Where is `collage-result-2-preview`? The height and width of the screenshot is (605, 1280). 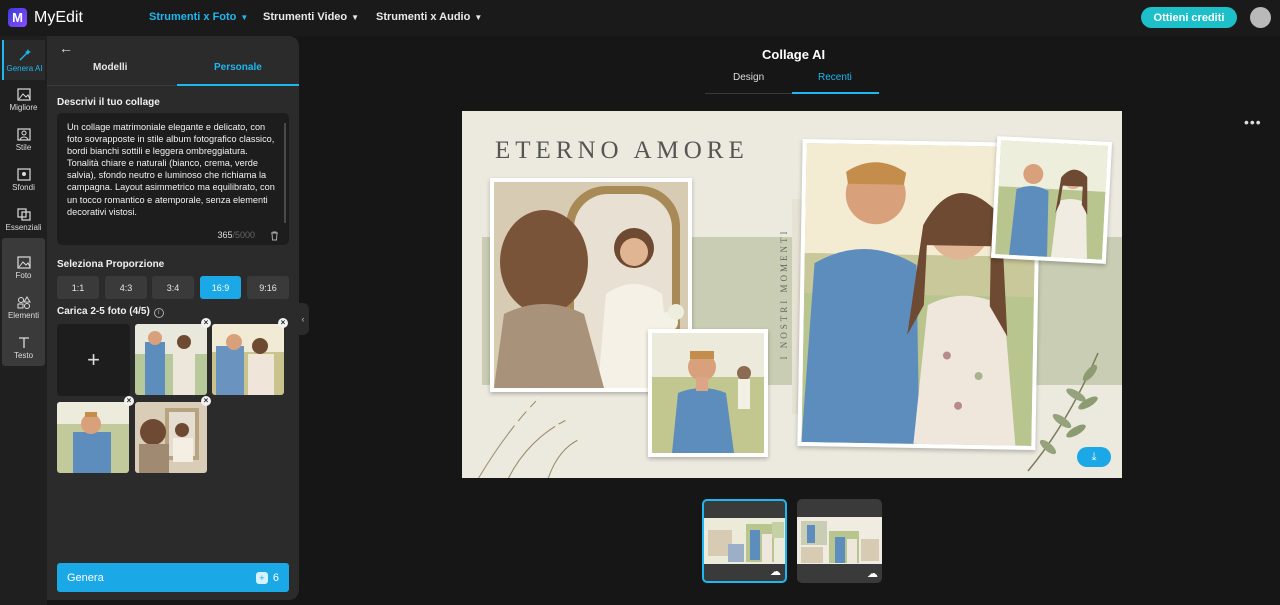
collage-result-2-preview is located at coordinates (839, 540).